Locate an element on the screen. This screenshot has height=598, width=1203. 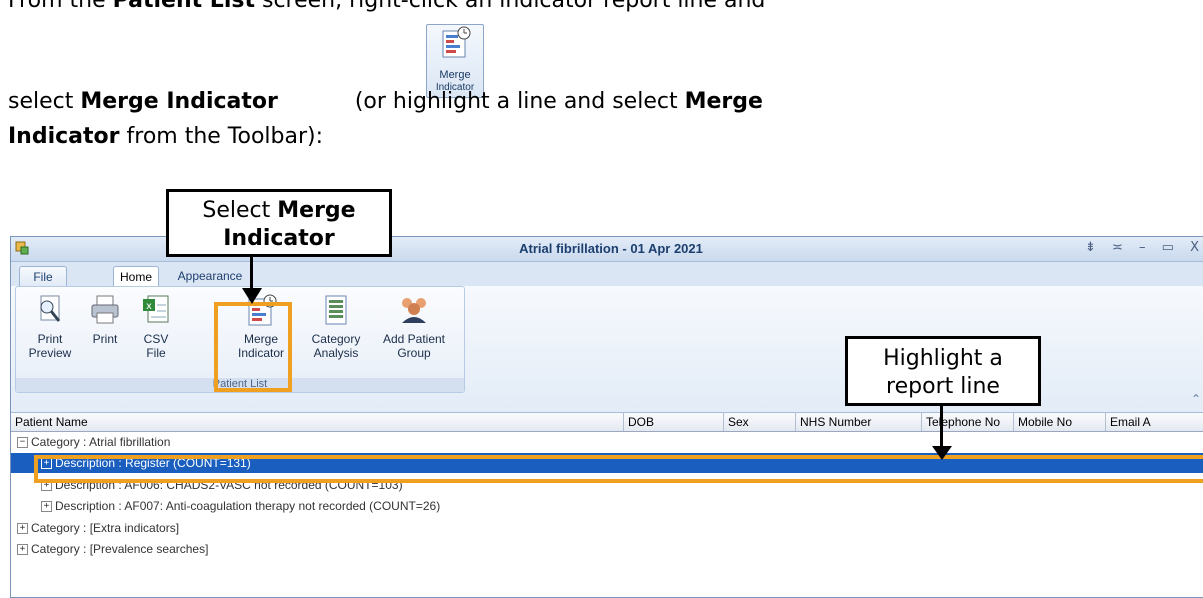
window-controls: ⇟ ≍ – ▭ X is located at coordinates (1144, 247).